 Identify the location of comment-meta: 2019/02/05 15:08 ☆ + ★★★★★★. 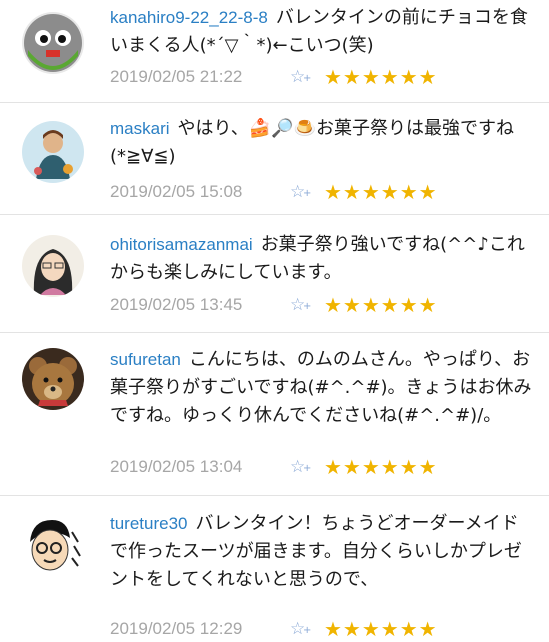
(274, 192).